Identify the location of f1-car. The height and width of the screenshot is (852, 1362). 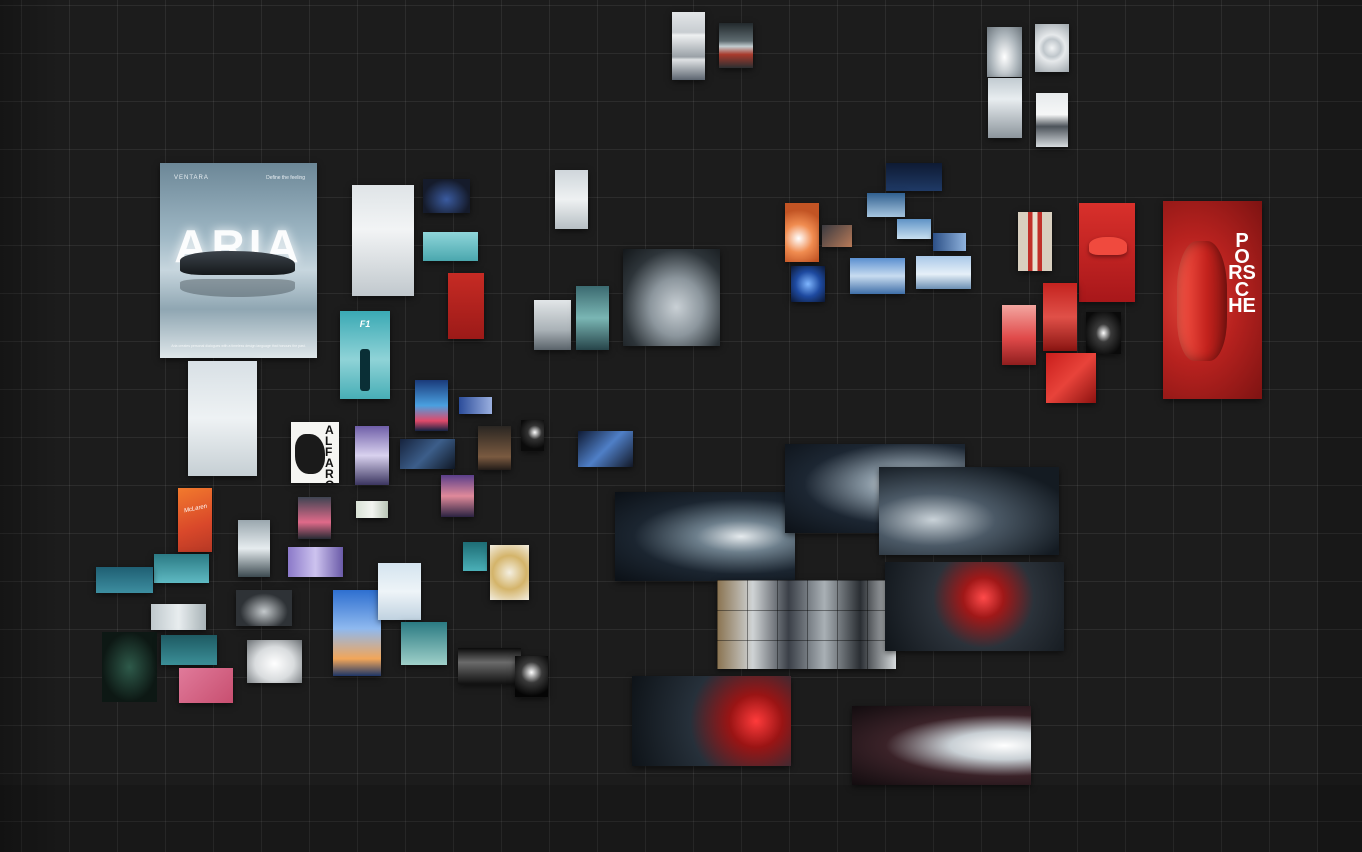
(365, 370).